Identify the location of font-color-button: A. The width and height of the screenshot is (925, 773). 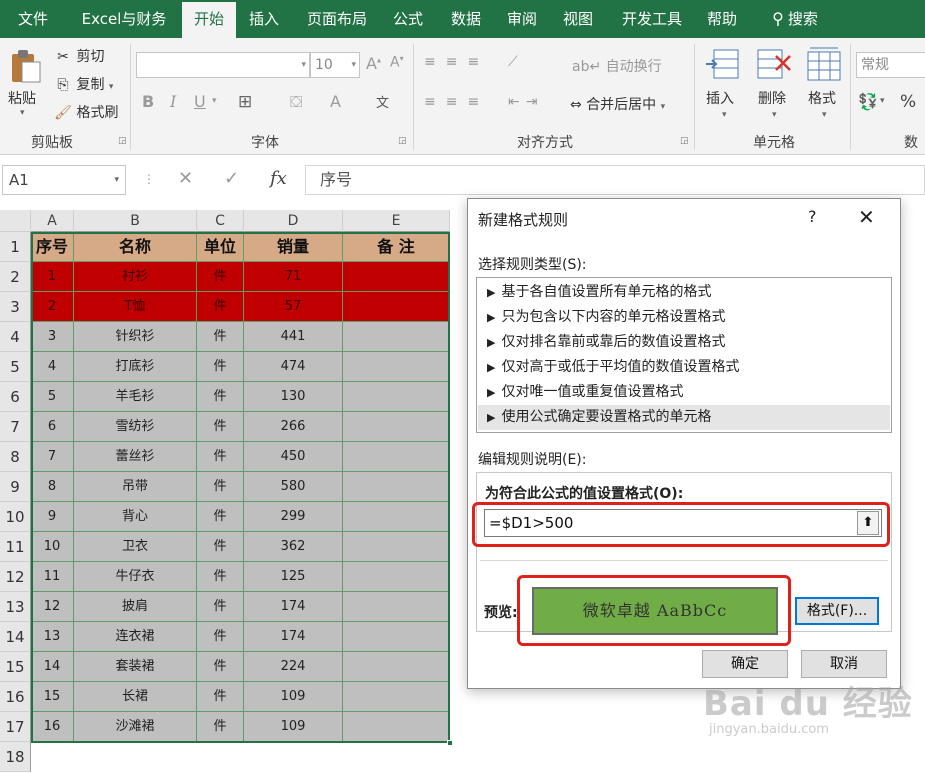
(335, 101).